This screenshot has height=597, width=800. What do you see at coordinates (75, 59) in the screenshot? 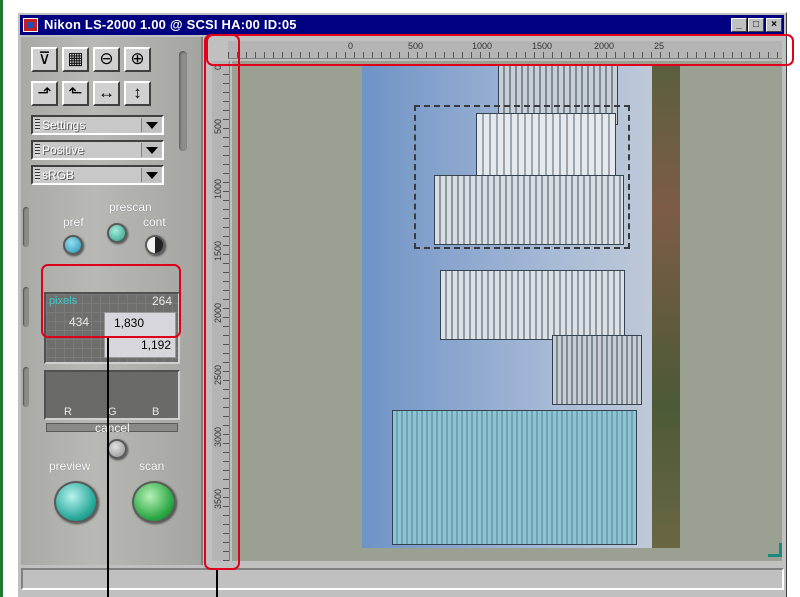
I see `checker-pattern-icon: ▦` at bounding box center [75, 59].